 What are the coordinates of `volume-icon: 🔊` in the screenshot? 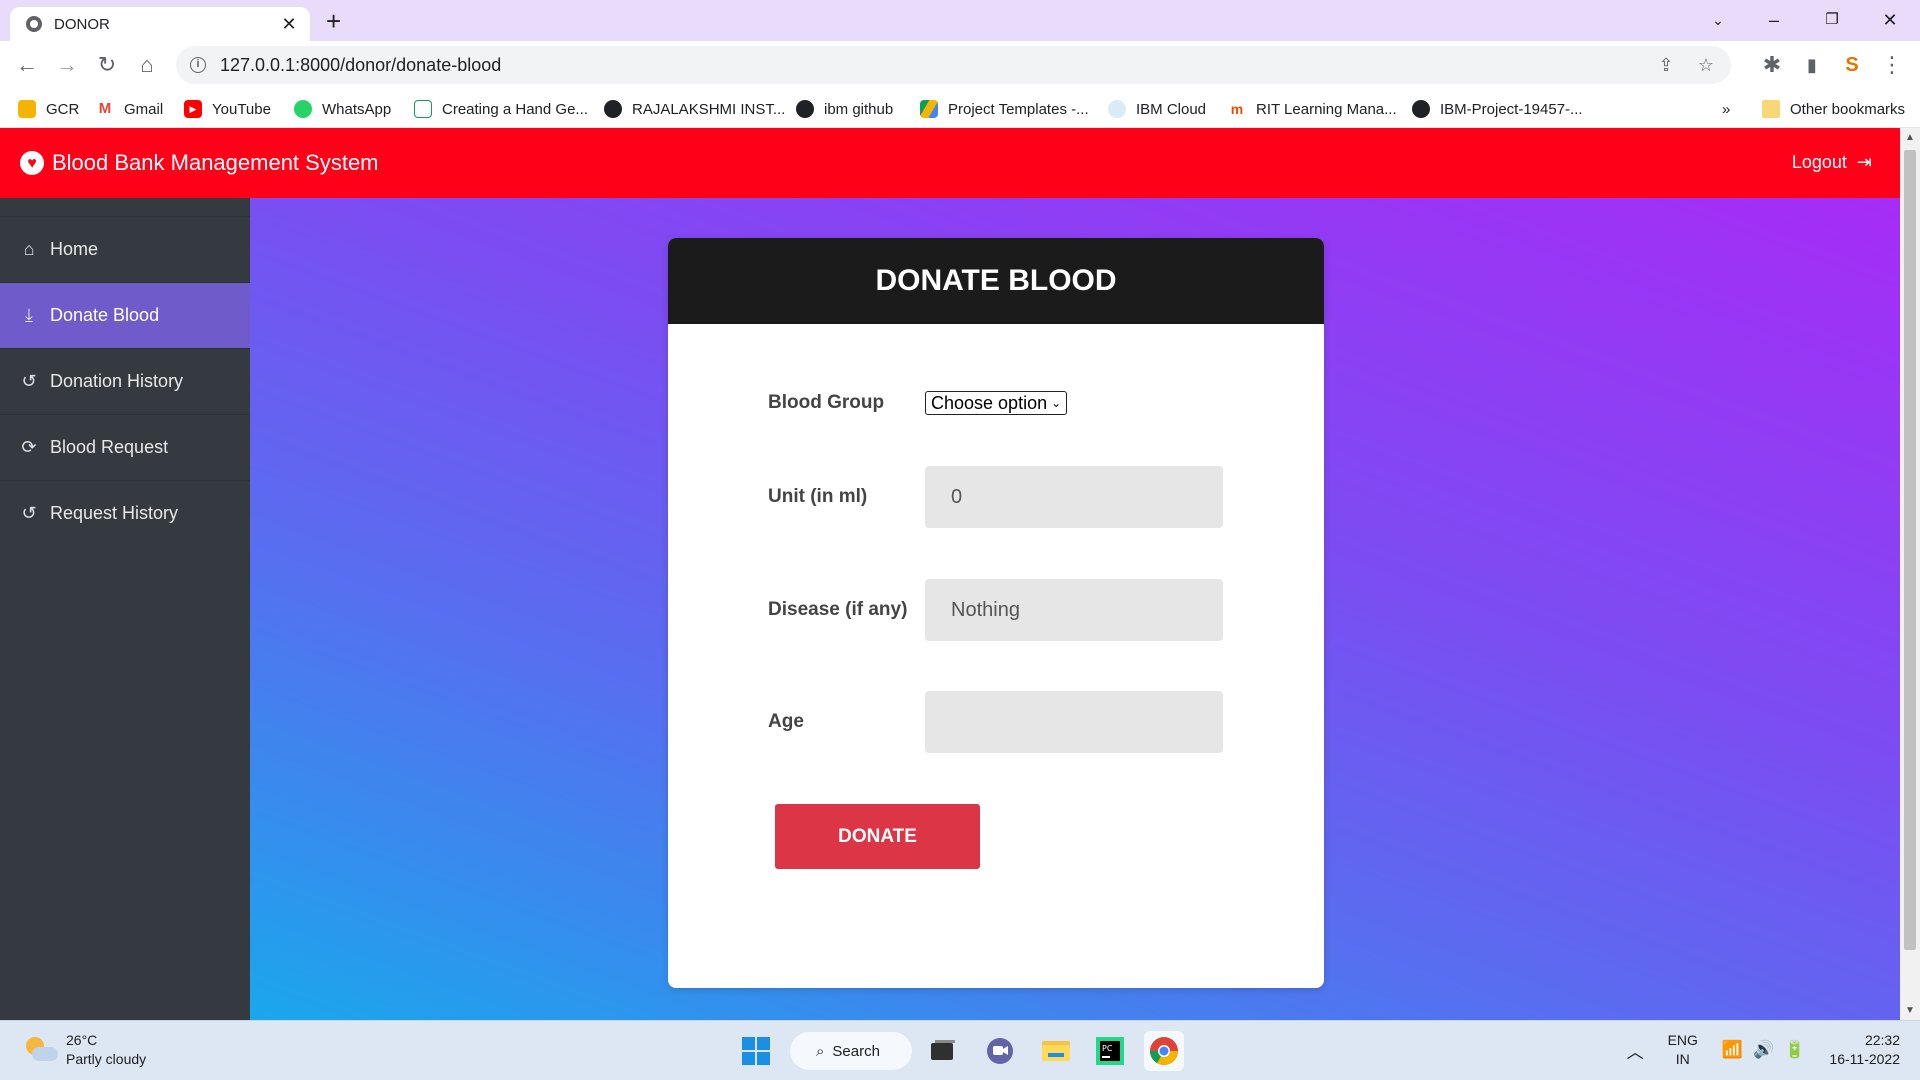 It's located at (1763, 1050).